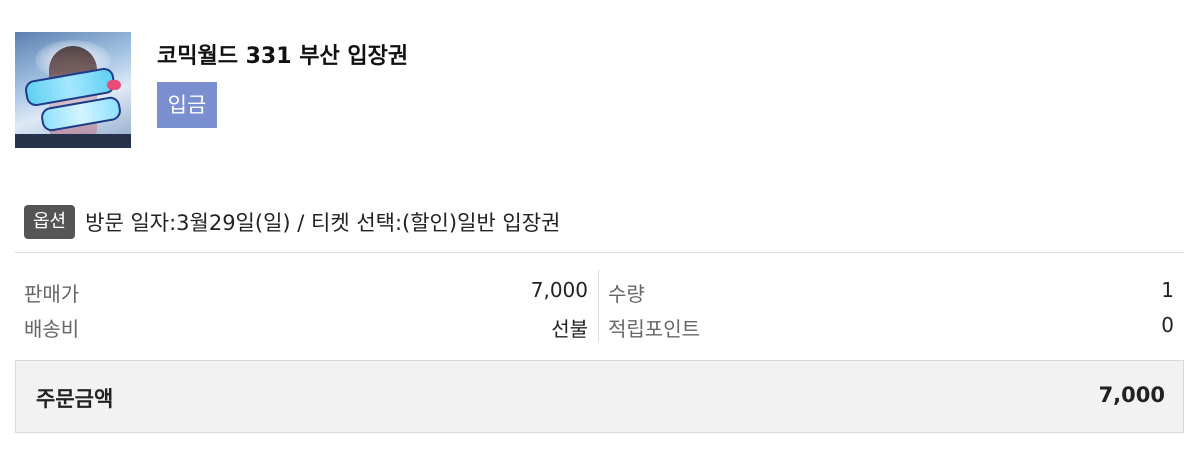 The image size is (1199, 464). What do you see at coordinates (282, 54) in the screenshot?
I see `product-title: 코믹월드 331 부산 입장권` at bounding box center [282, 54].